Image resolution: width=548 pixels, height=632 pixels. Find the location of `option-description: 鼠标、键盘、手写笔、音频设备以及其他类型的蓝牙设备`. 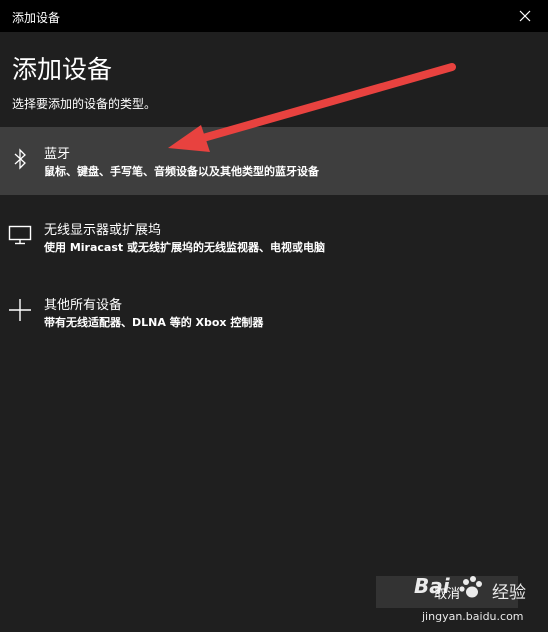

option-description: 鼠标、键盘、手写笔、音频设备以及其他类型的蓝牙设备 is located at coordinates (181, 171).